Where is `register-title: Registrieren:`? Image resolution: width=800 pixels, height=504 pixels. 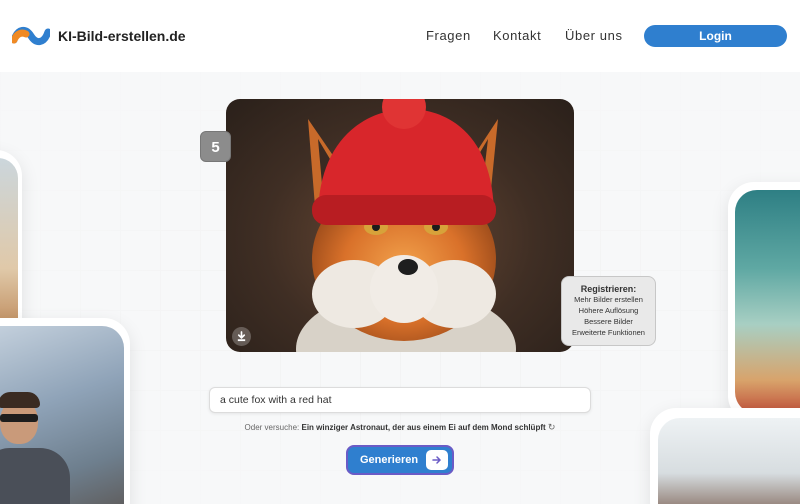 register-title: Registrieren: is located at coordinates (608, 289).